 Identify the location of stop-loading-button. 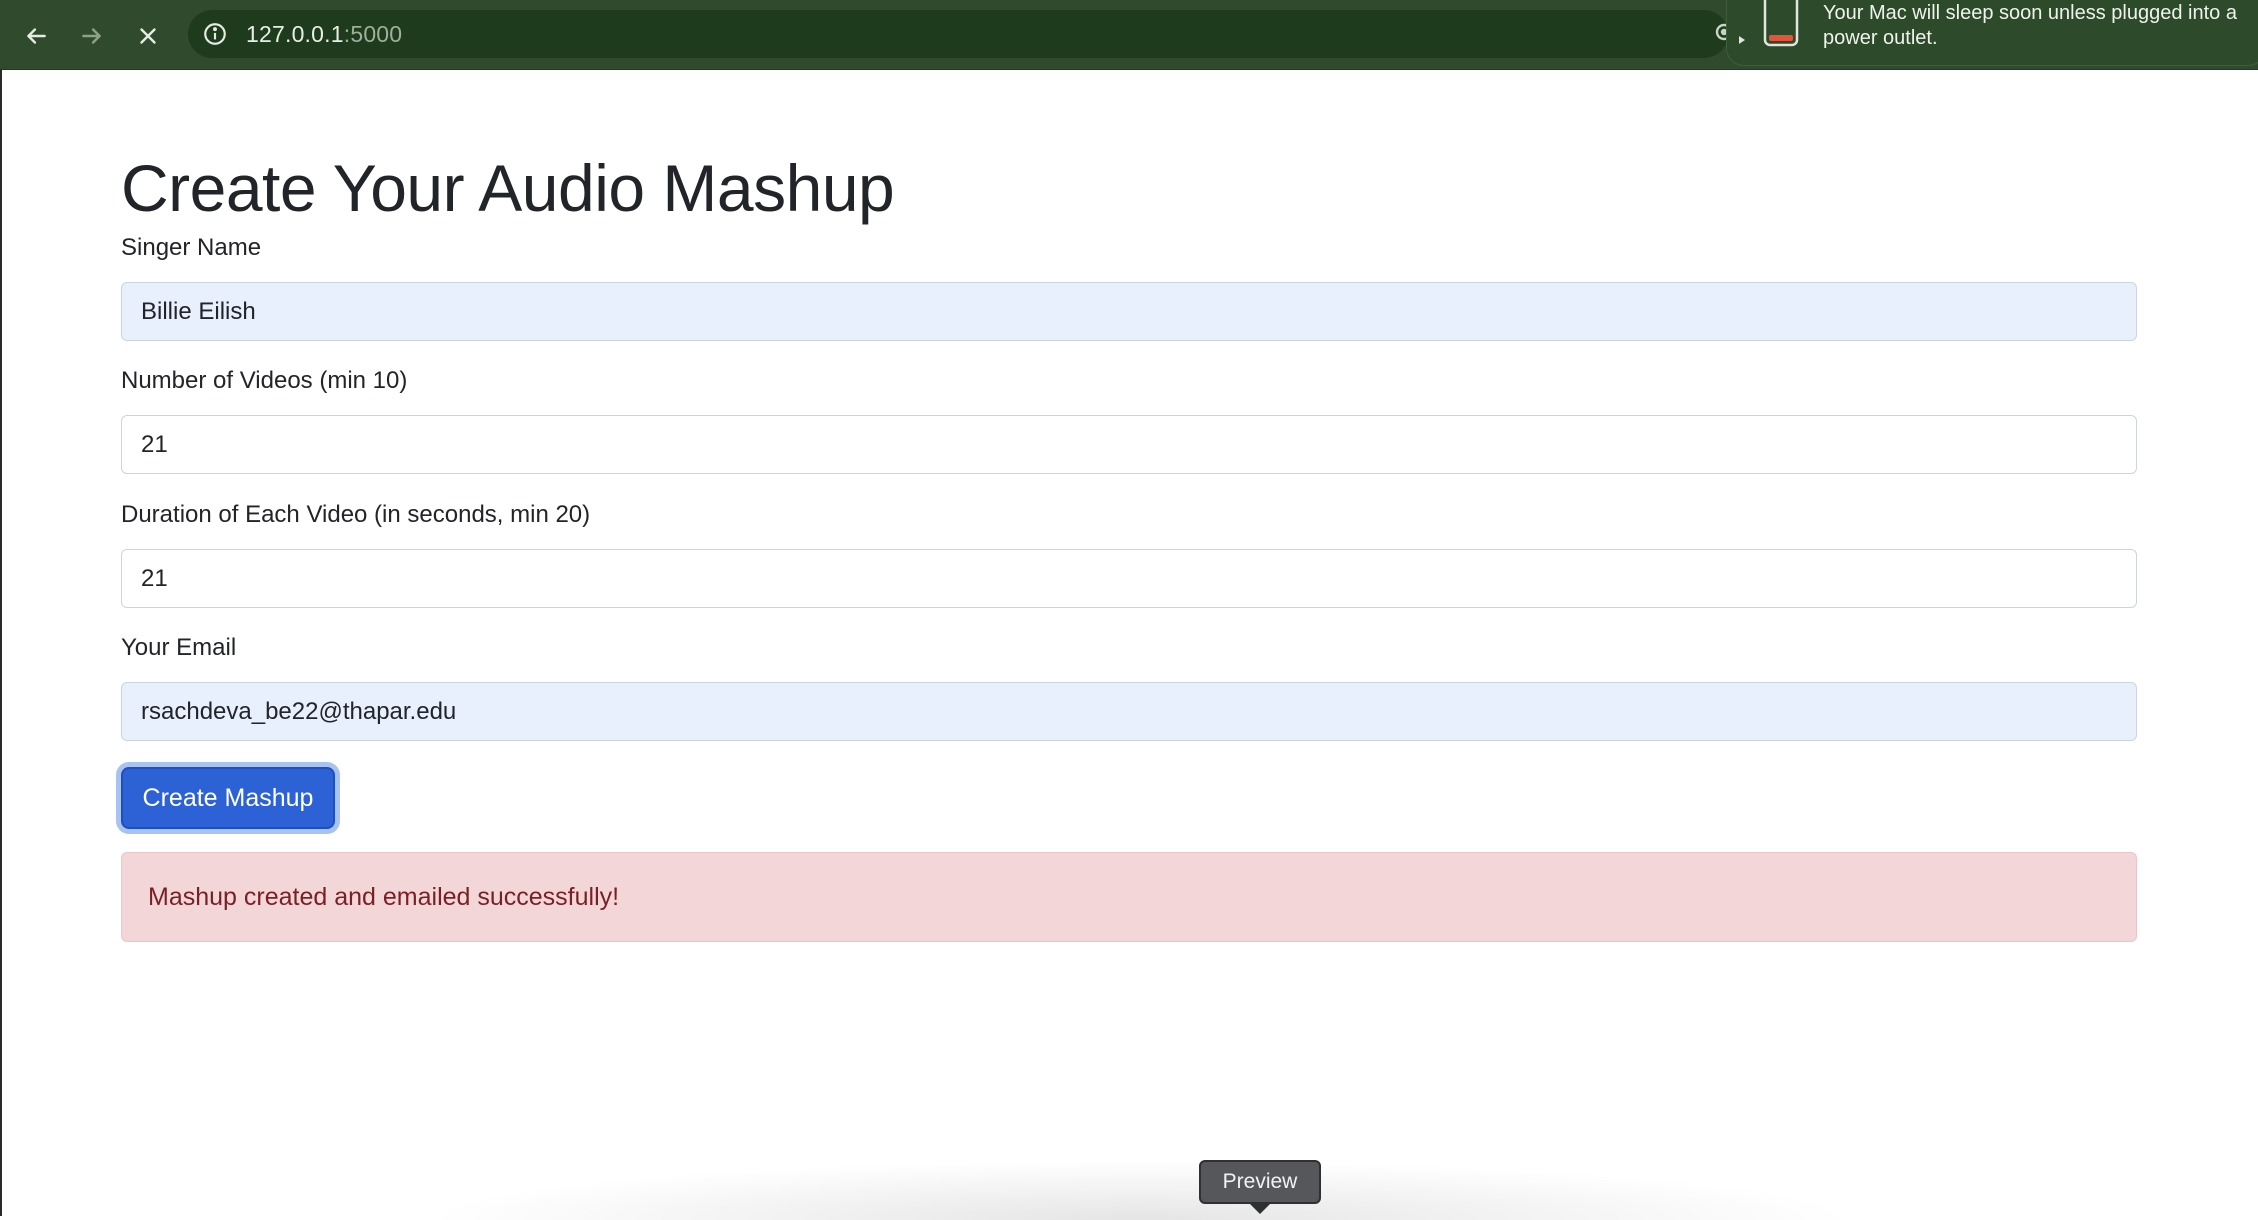
(148, 36).